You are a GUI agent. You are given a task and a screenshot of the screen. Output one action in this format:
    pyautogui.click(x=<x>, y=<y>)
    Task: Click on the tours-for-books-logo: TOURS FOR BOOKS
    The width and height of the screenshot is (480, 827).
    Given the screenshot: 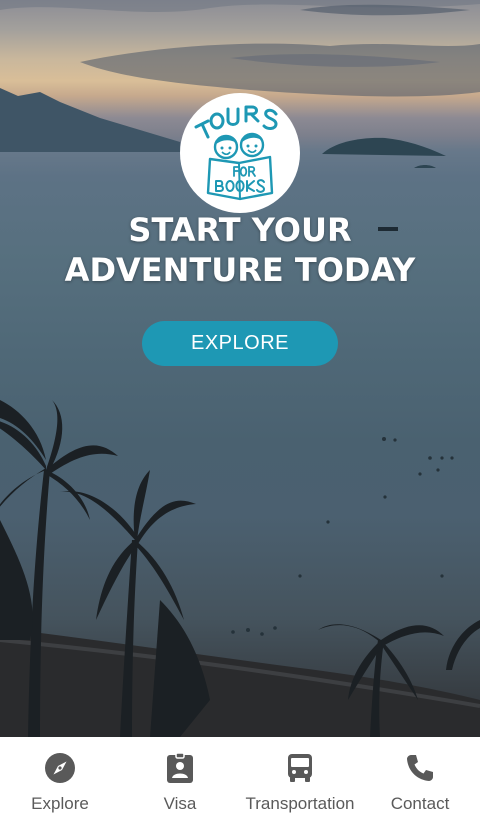 What is the action you would take?
    pyautogui.click(x=240, y=153)
    